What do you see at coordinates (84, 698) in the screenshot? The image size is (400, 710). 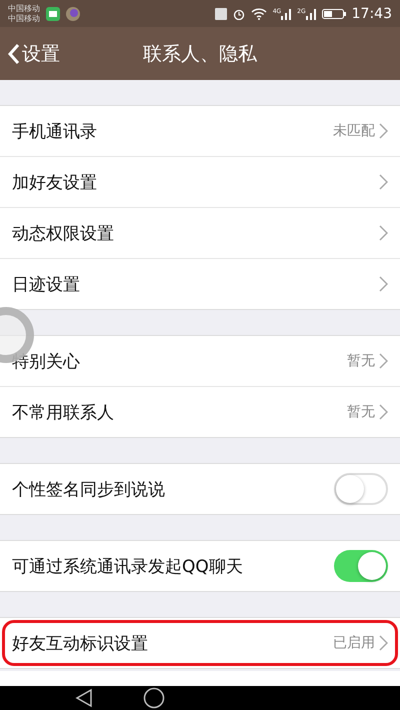 I see `back-nav-icon` at bounding box center [84, 698].